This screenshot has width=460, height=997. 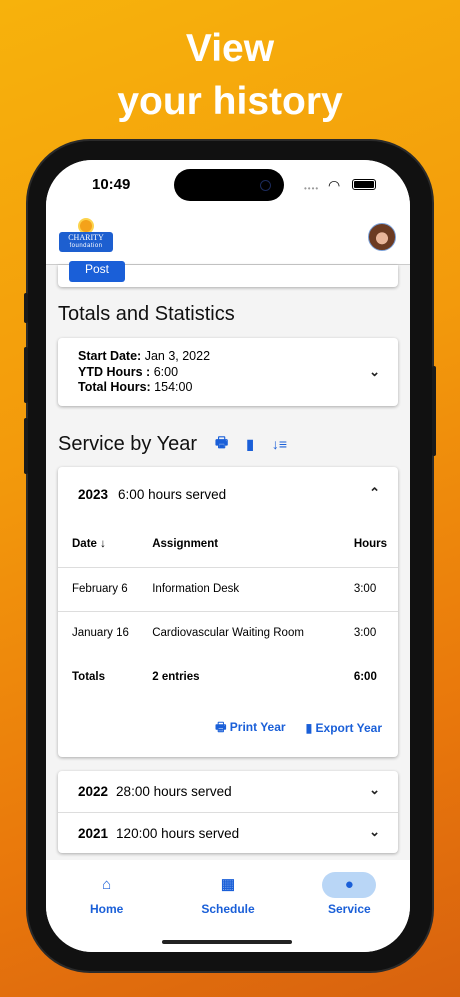 What do you see at coordinates (174, 791) in the screenshot?
I see `year-summary: 28:00 hours served` at bounding box center [174, 791].